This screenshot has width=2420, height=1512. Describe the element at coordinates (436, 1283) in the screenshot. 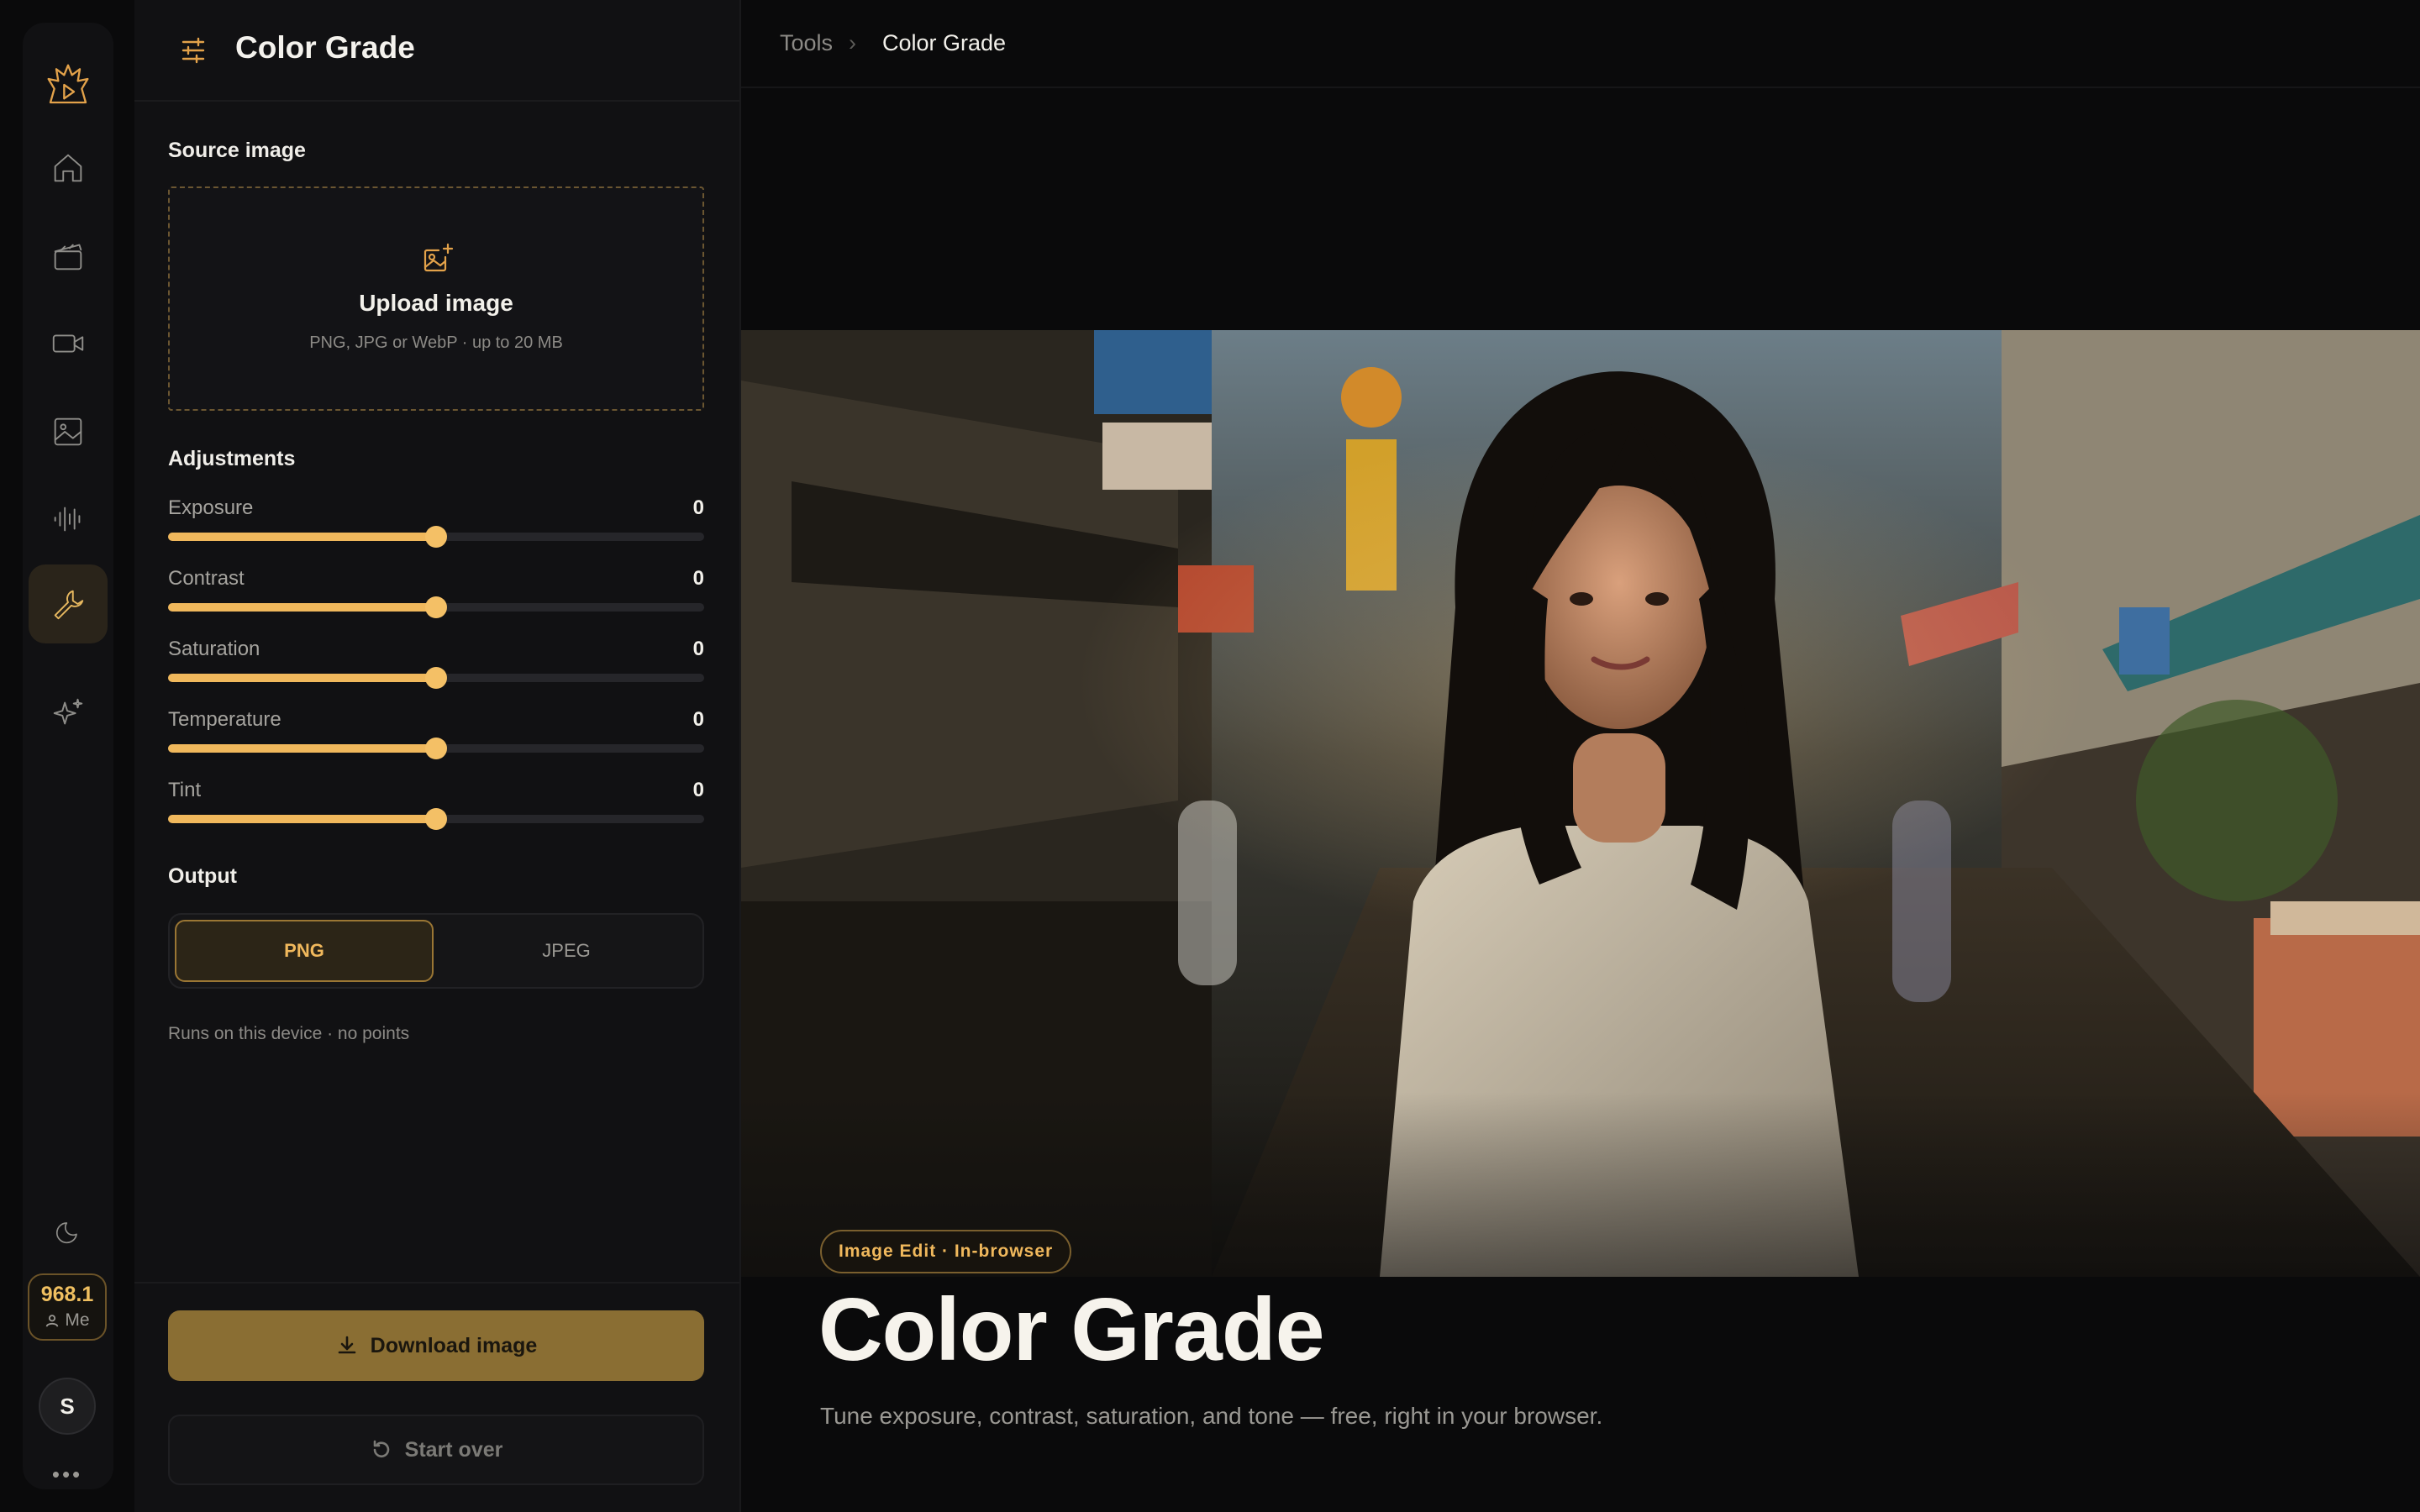

I see `panel-divider` at that location.